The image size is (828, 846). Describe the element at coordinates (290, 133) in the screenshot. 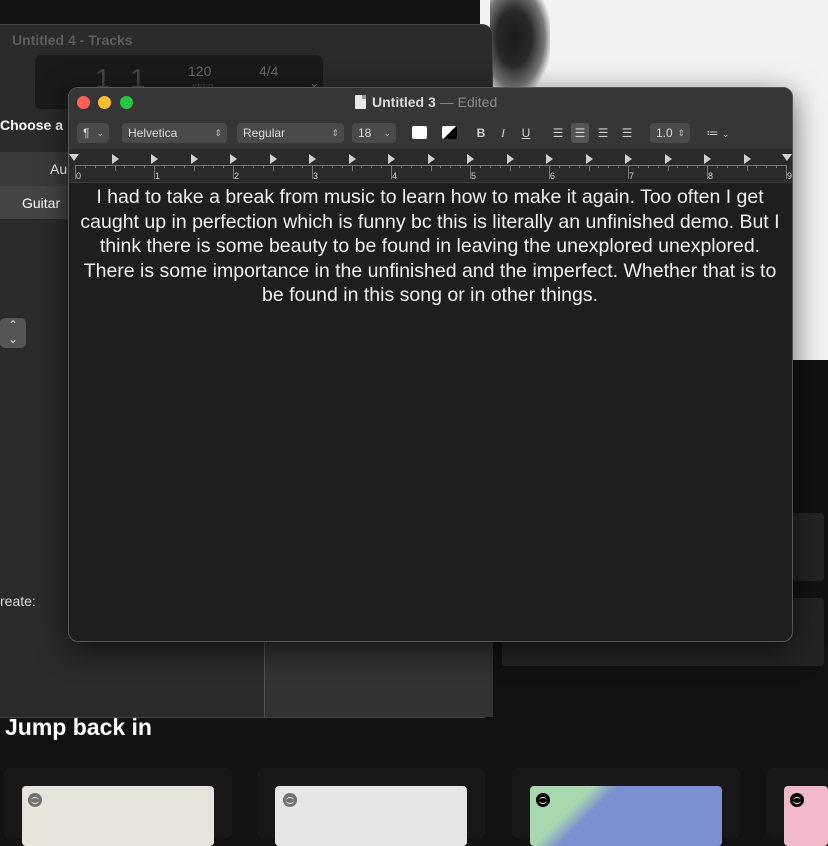

I see `font-style-popup: Regular ⇕` at that location.